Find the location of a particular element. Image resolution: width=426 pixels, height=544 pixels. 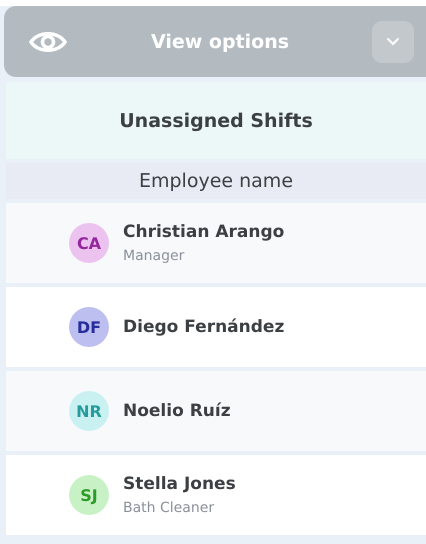

avatar: SJ is located at coordinates (89, 495).